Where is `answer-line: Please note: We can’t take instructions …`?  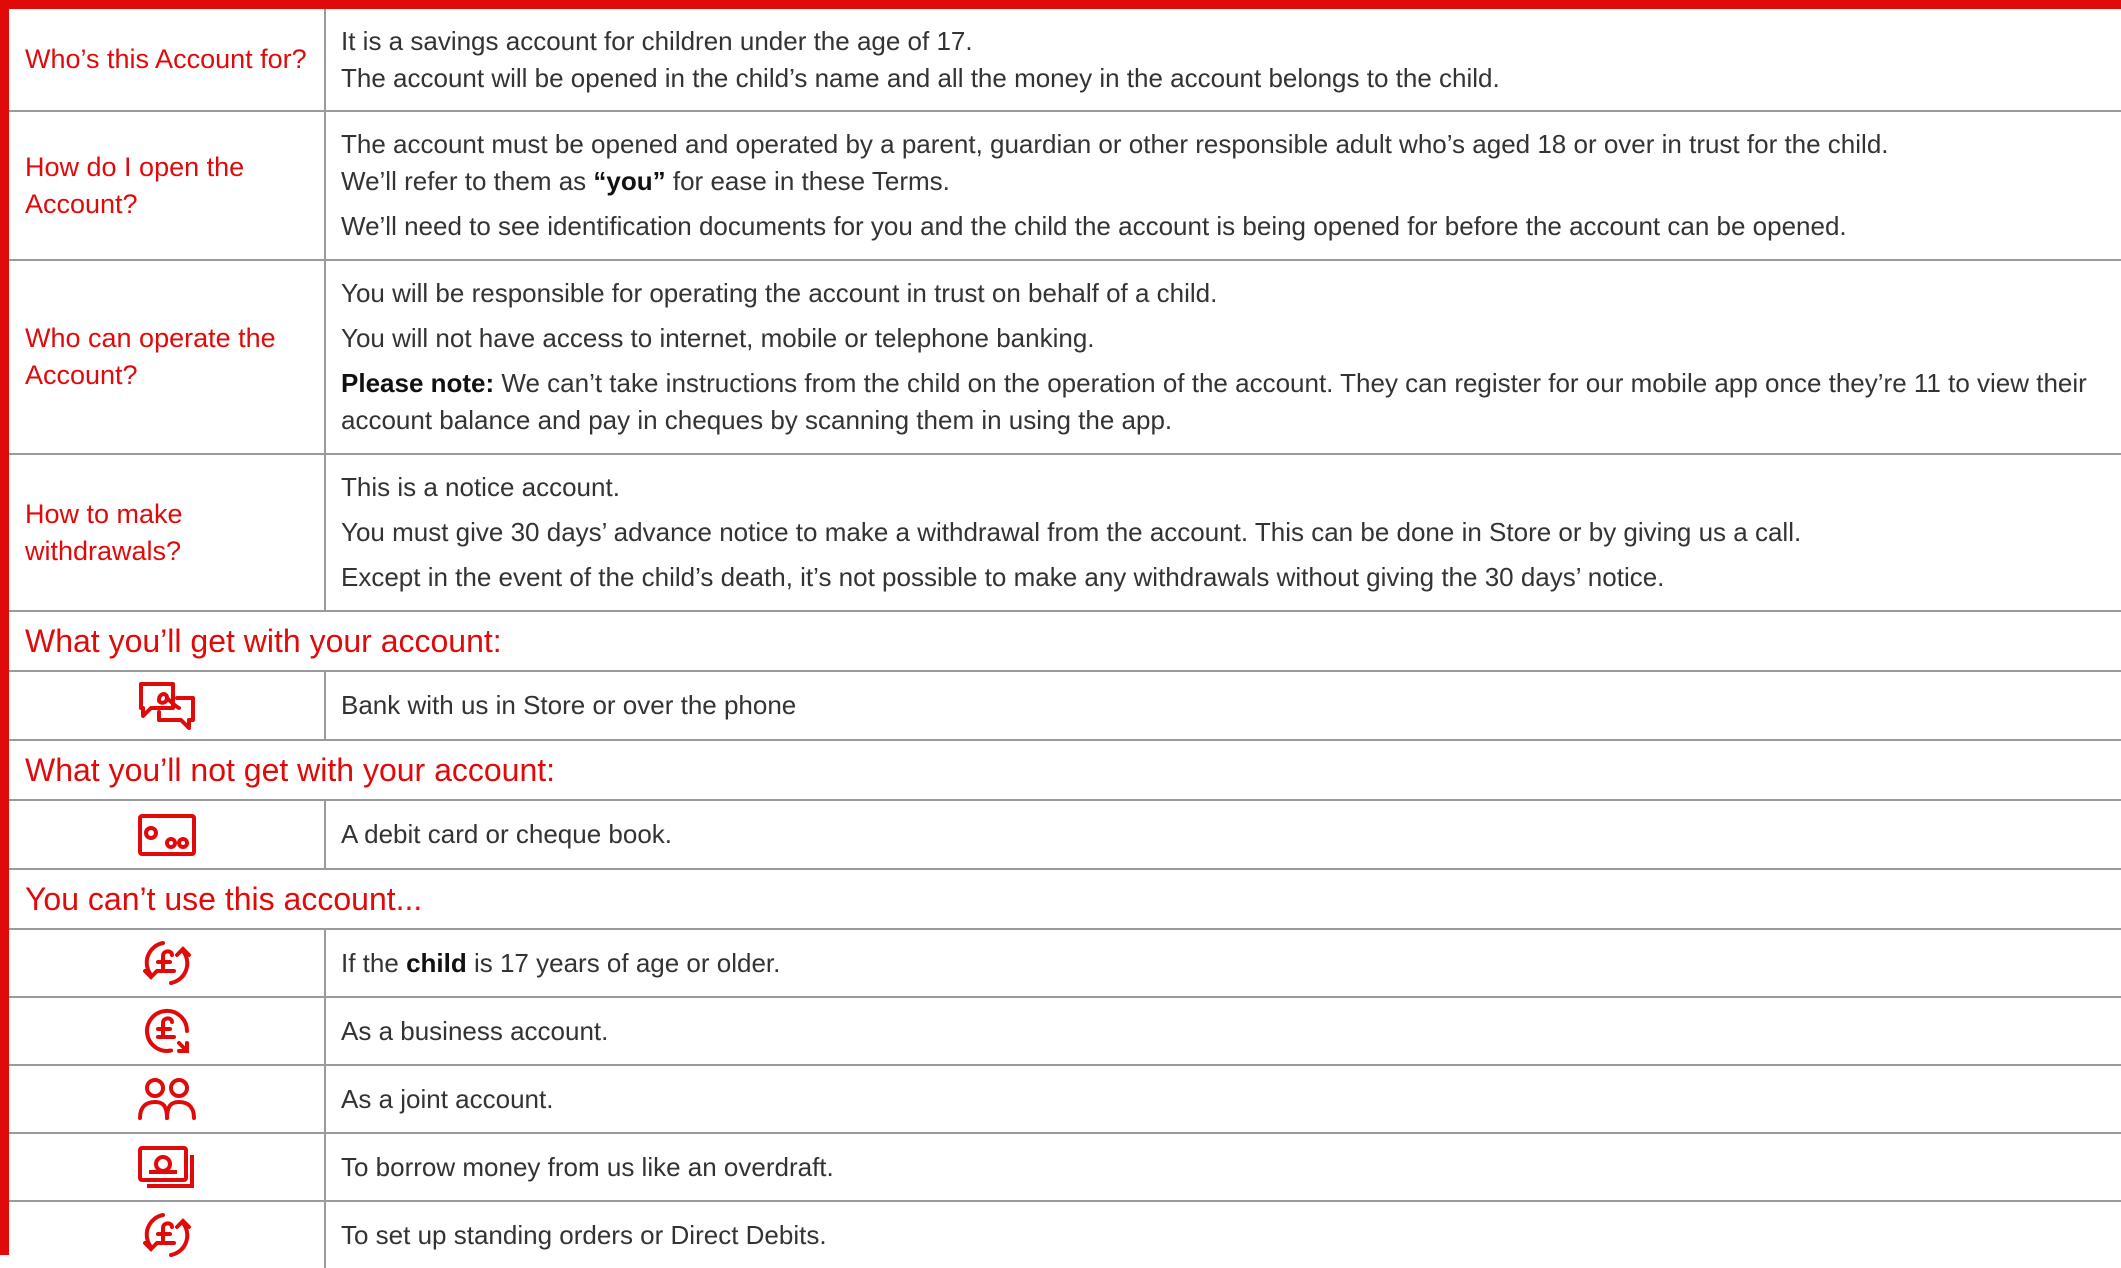
answer-line: Please note: We can’t take instructions … is located at coordinates (1224, 402).